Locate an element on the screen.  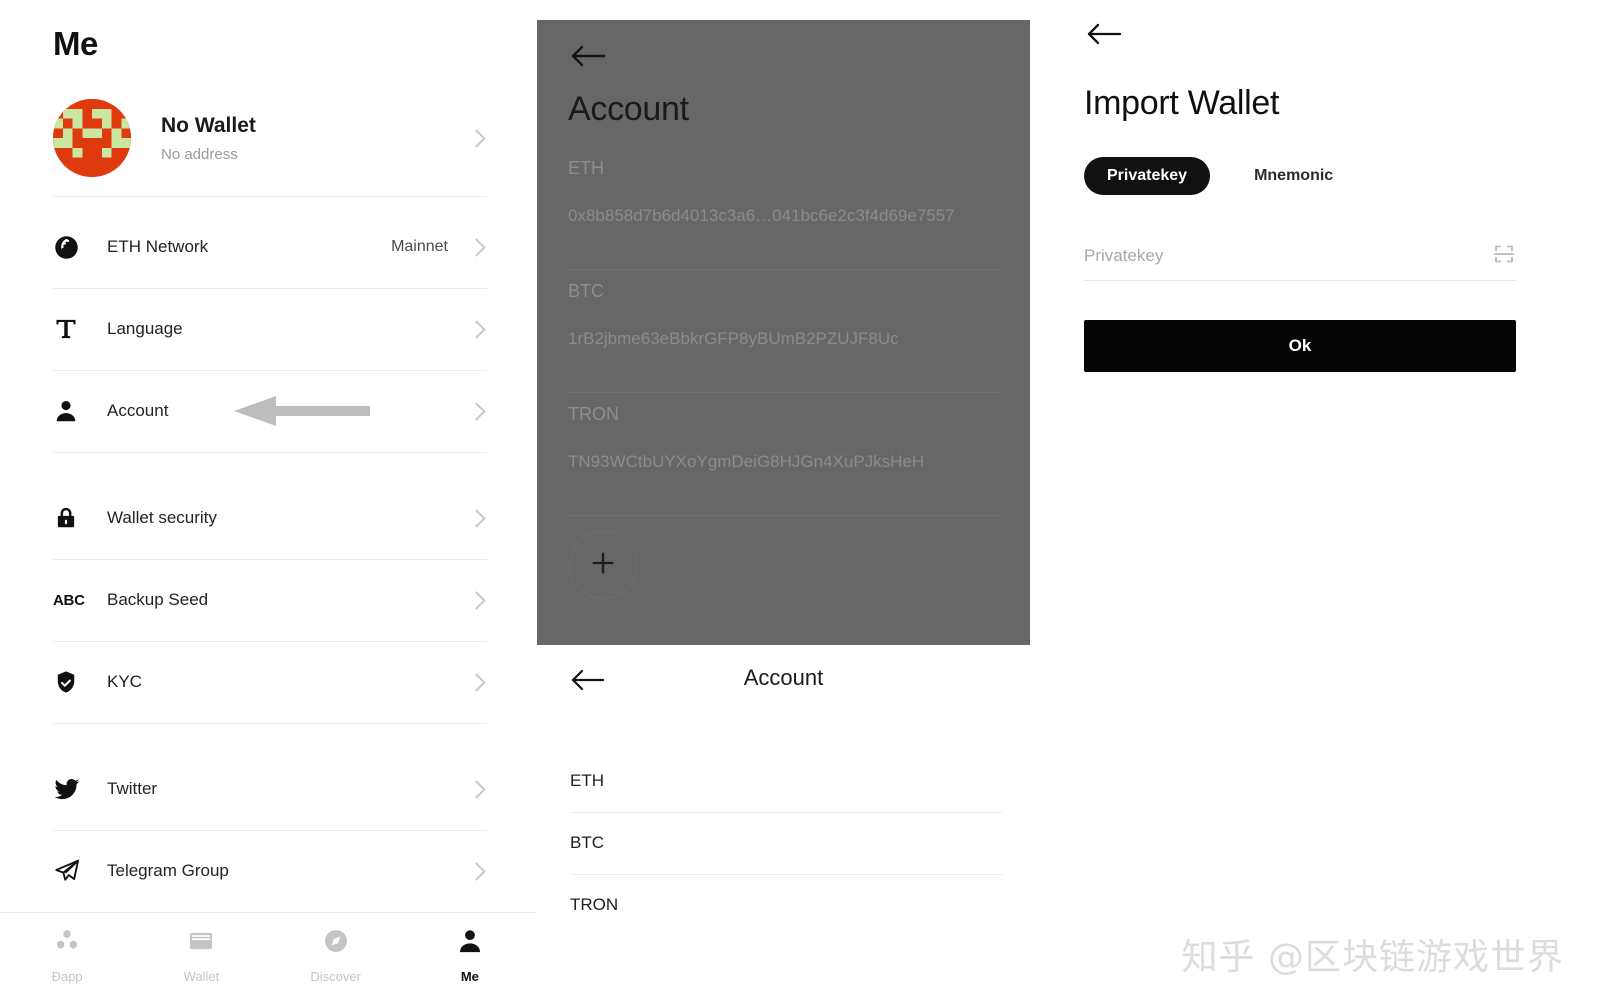
import-method-tabs: Privatekey Mnemonic is located at coordinates (1209, 176).